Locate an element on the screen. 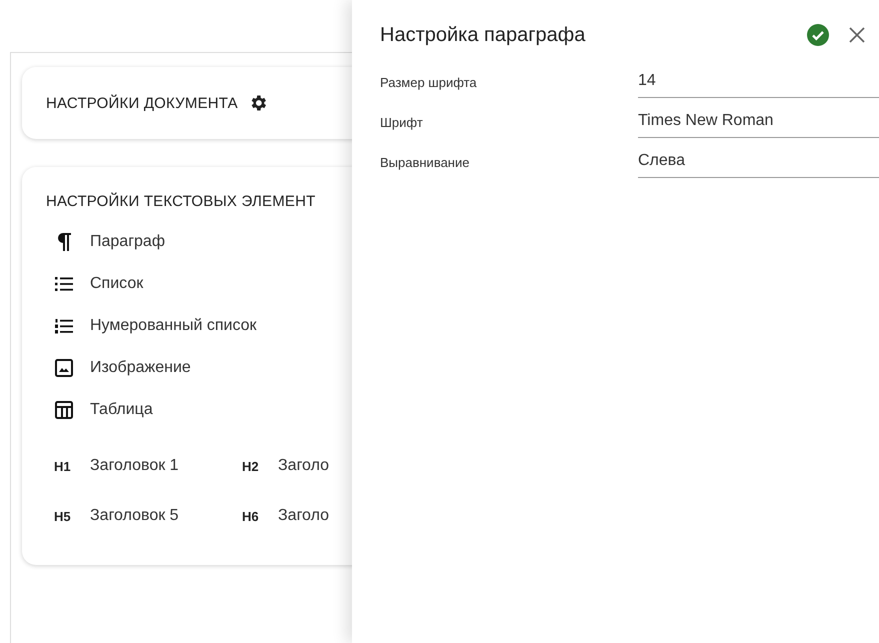 The width and height of the screenshot is (879, 643). close-button is located at coordinates (857, 35).